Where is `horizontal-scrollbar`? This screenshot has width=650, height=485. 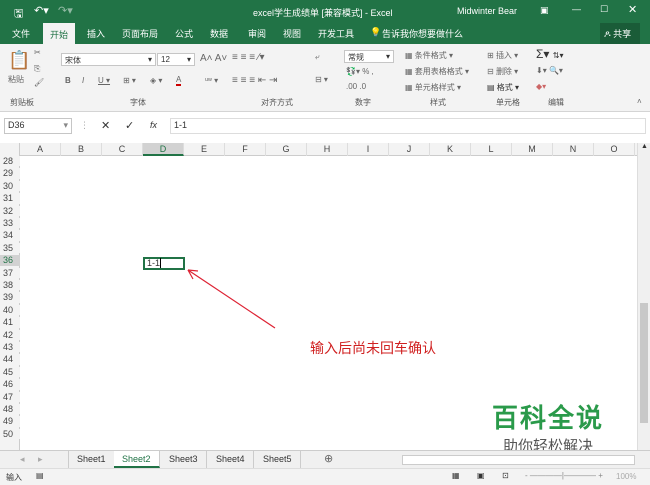
horizontal-scrollbar is located at coordinates (518, 460).